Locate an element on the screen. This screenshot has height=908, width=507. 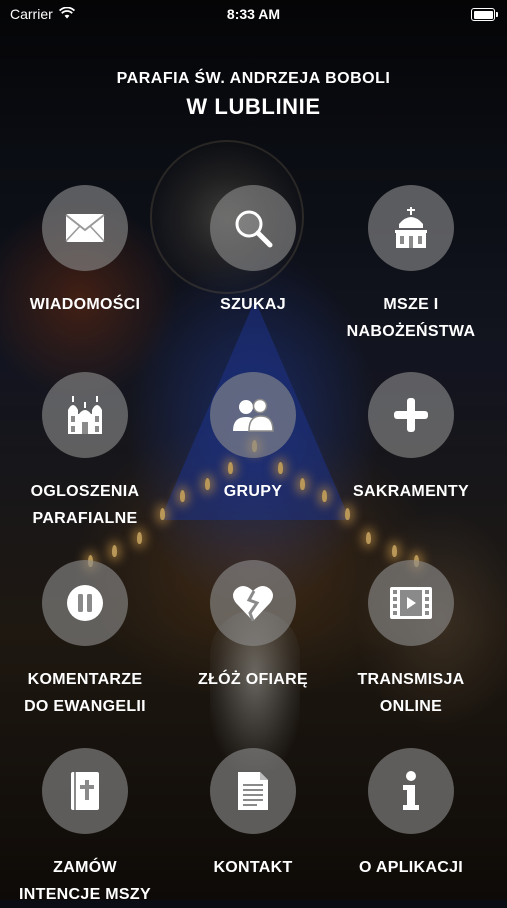
menu-item-label: KONTAKT is located at coordinates (253, 867).